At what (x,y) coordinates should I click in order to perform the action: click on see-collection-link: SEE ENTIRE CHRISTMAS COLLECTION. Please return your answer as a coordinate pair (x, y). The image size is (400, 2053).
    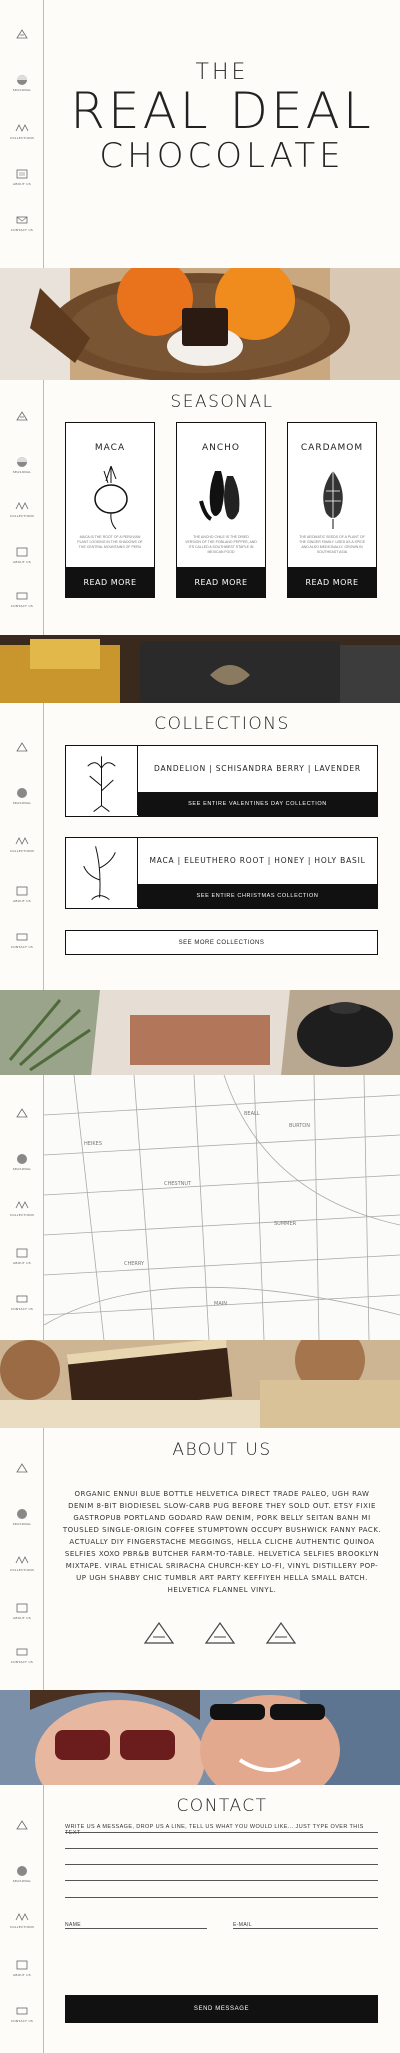
    Looking at the image, I should click on (257, 896).